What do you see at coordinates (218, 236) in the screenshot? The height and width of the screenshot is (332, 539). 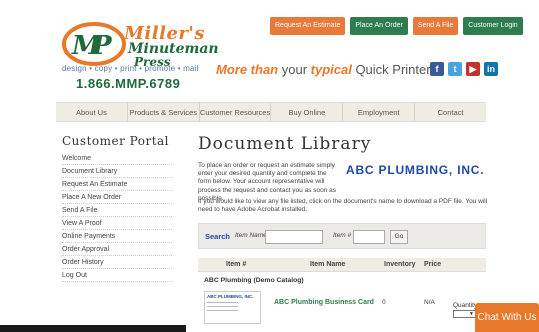 I see `search-label: Search` at bounding box center [218, 236].